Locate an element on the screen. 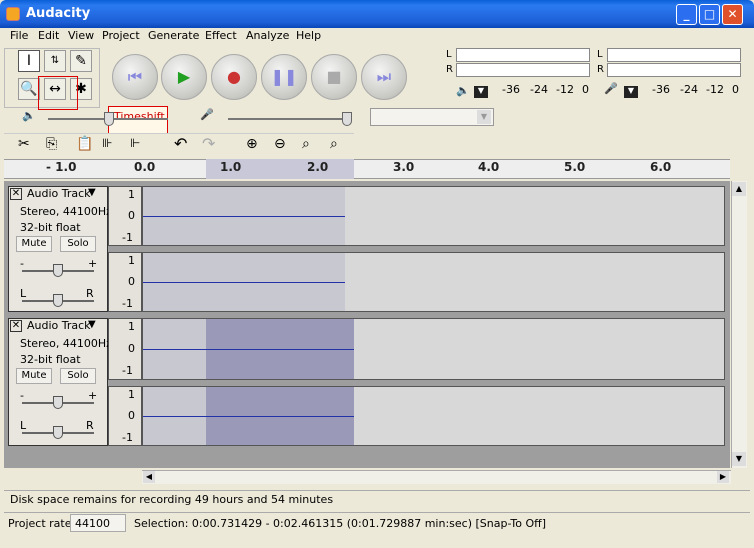 The width and height of the screenshot is (754, 548). select-arrow-icon: ▼ is located at coordinates (484, 117).